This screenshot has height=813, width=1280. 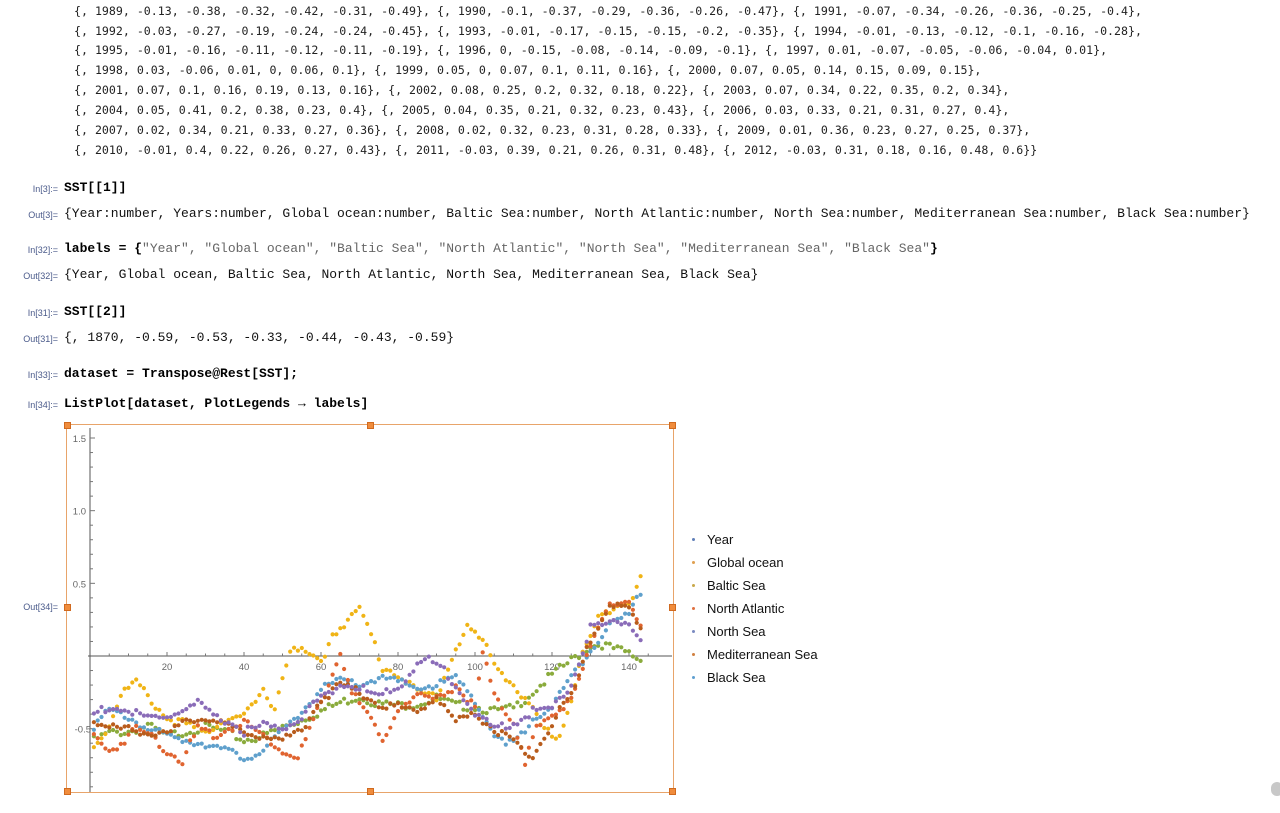 What do you see at coordinates (95, 311) in the screenshot?
I see `input-cell: SST[[2]]` at bounding box center [95, 311].